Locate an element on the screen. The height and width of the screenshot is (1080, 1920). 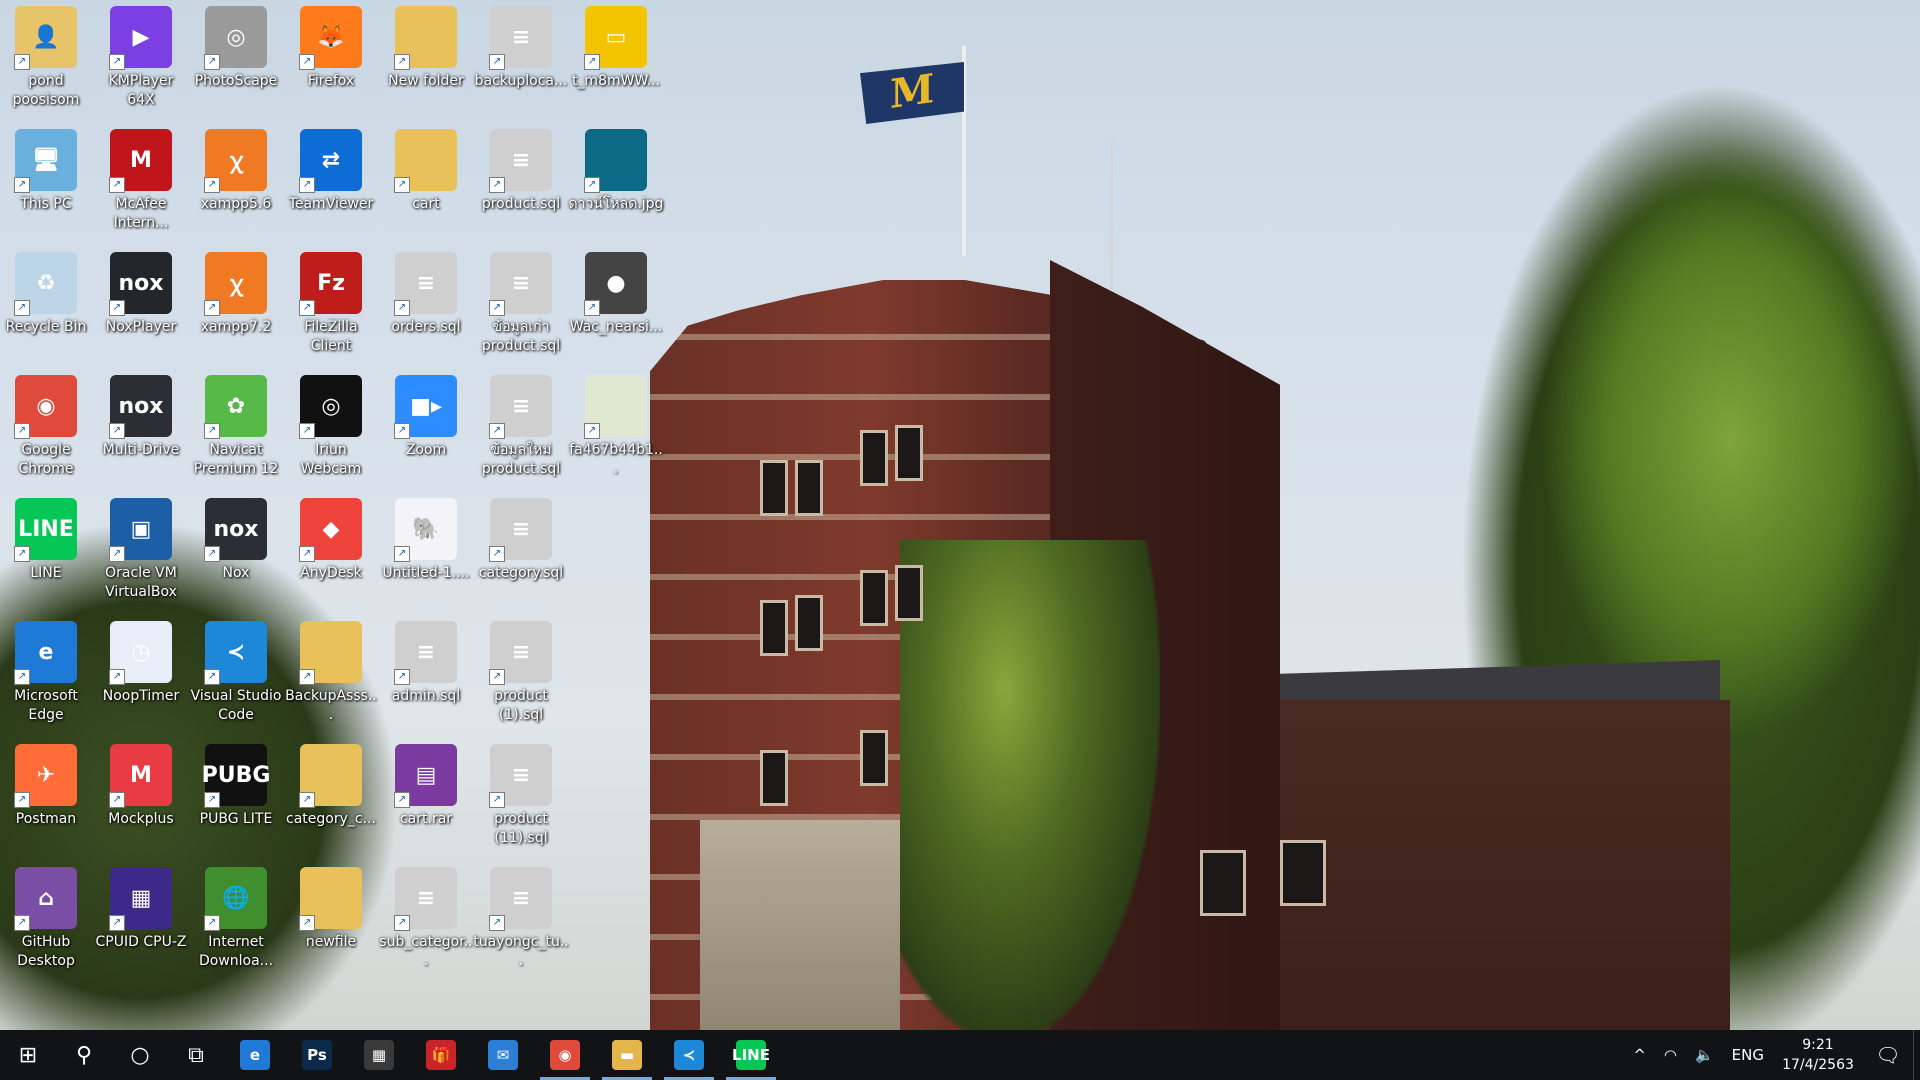
desktop-icon: 👤 ↗ pond poosisom is located at coordinates (46, 59).